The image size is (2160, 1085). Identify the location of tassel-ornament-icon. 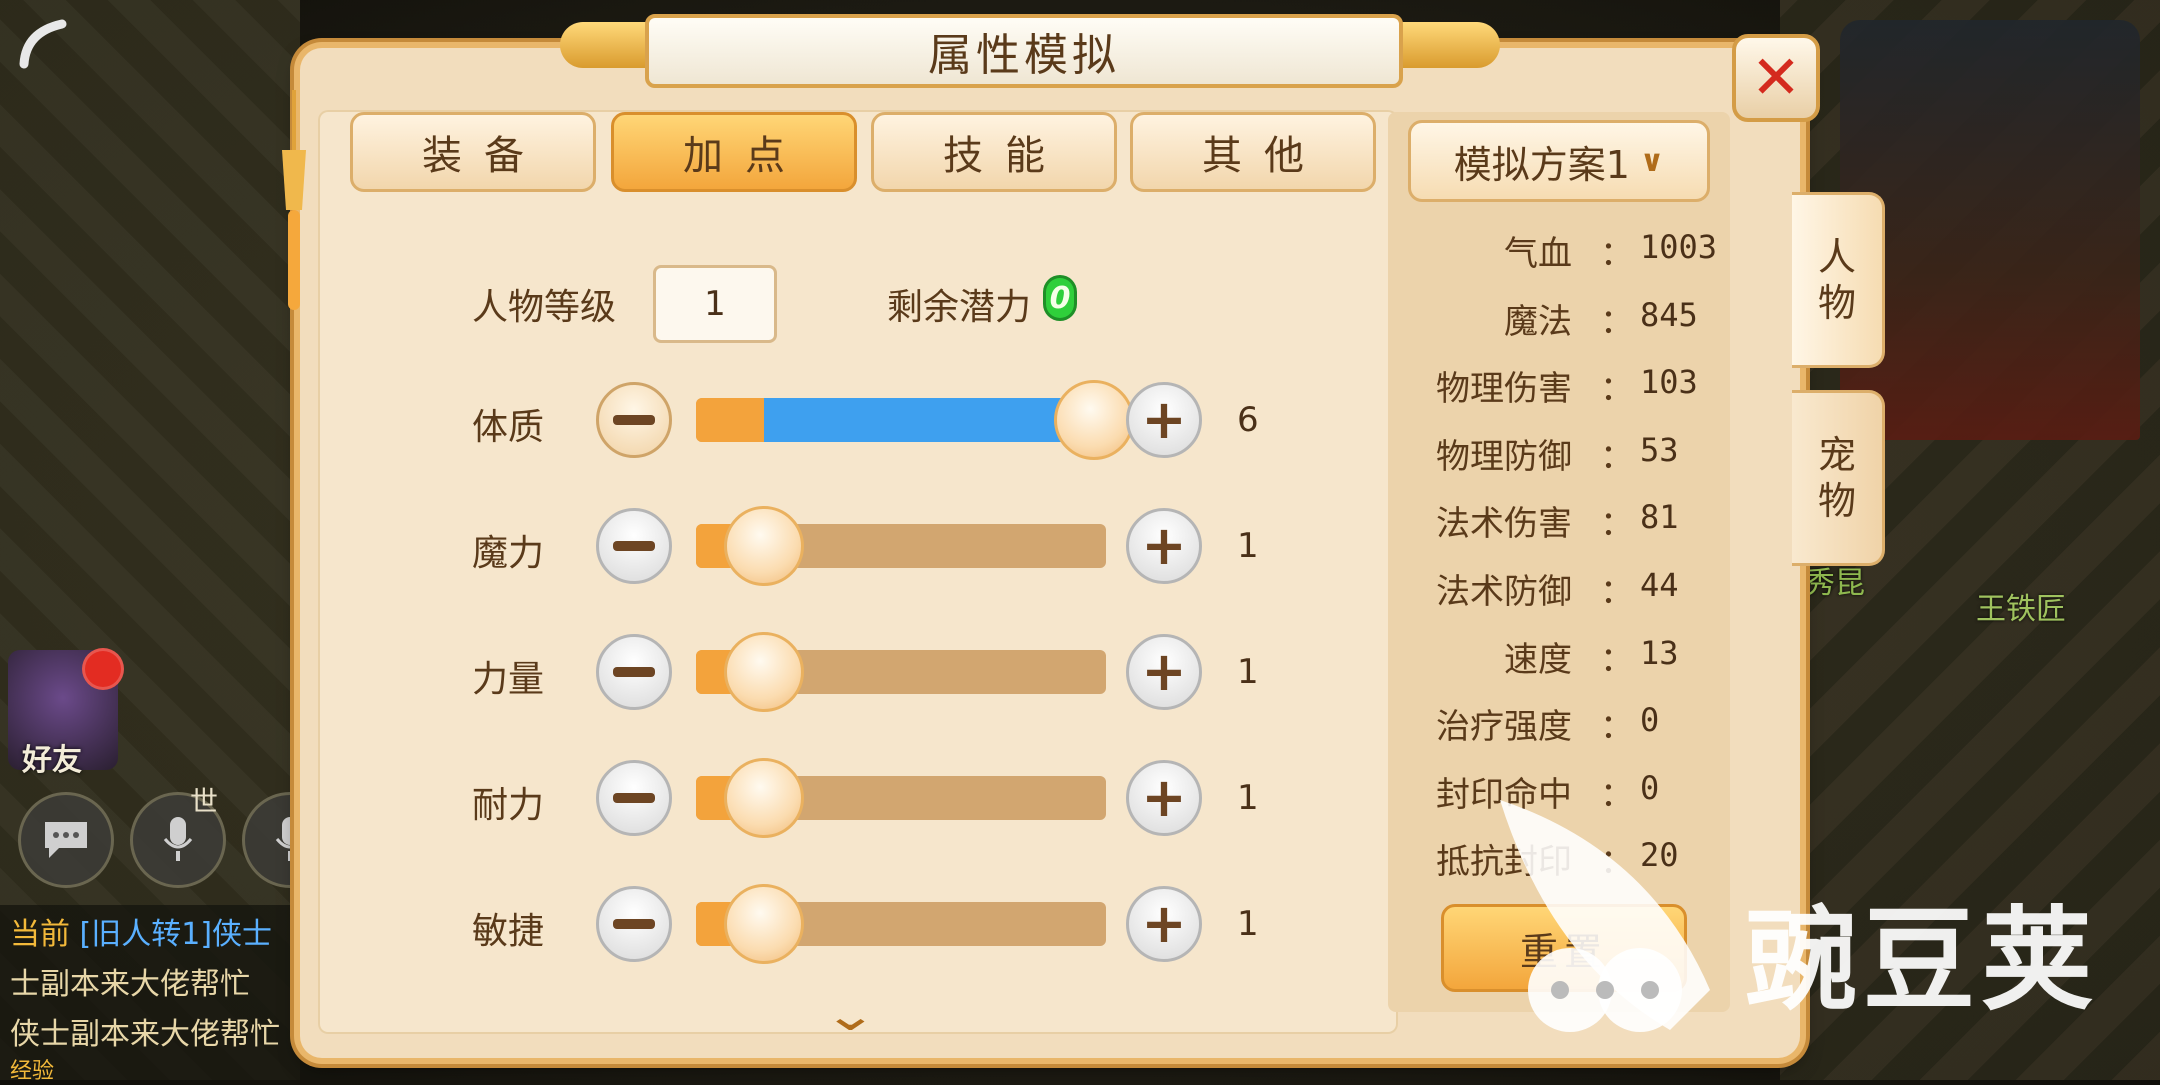
(294, 200).